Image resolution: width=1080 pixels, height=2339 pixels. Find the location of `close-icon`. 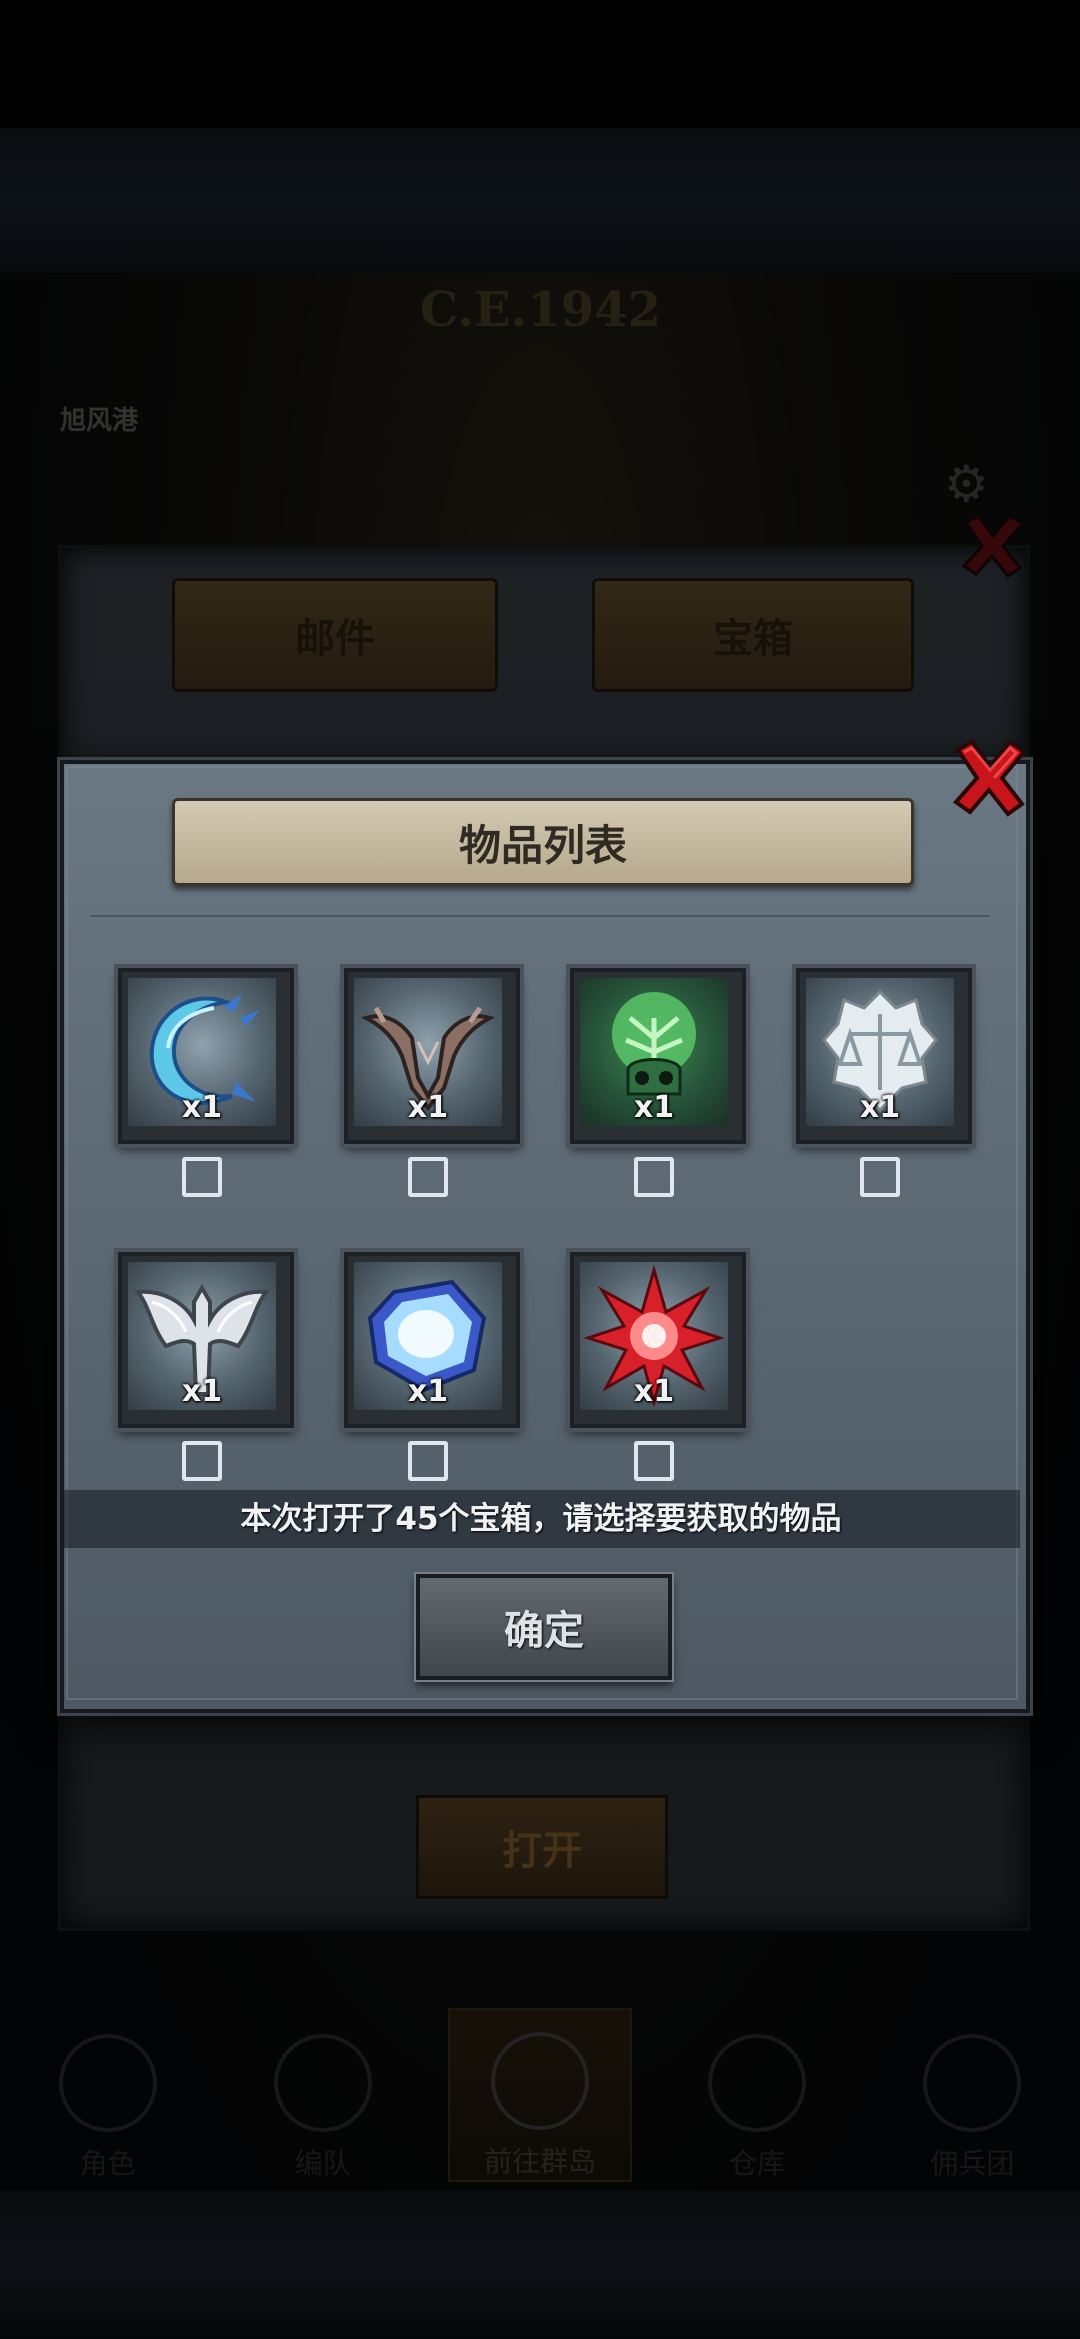

close-icon is located at coordinates (990, 777).